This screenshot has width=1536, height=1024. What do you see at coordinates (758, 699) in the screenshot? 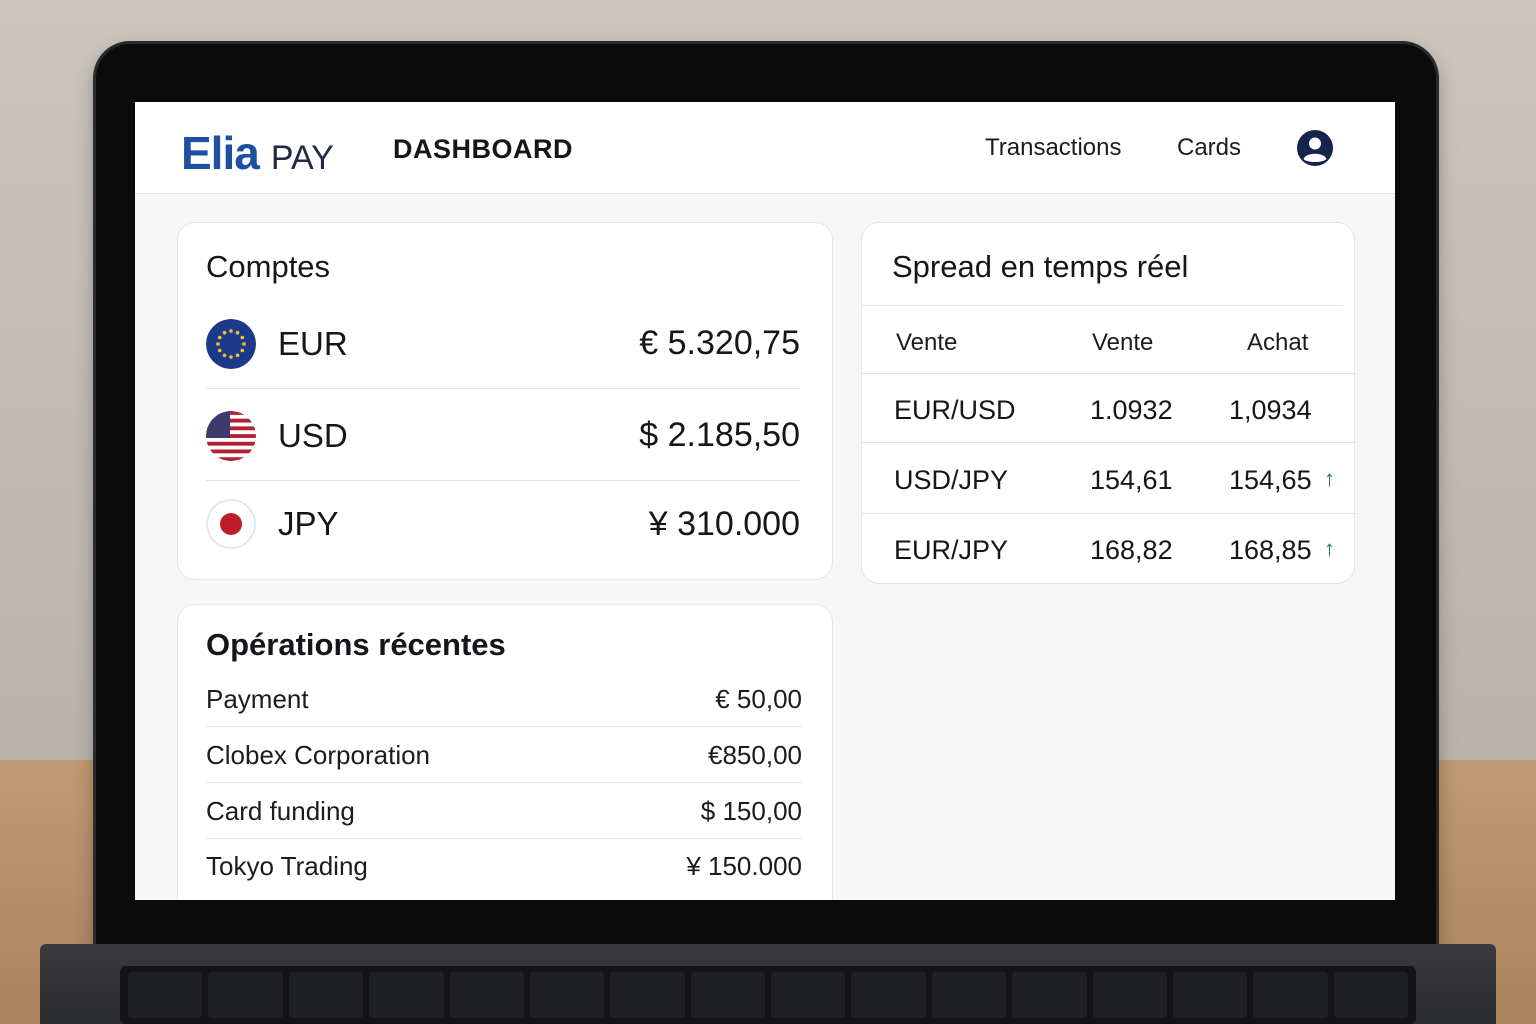
I see `operation-amount: € 50,00` at bounding box center [758, 699].